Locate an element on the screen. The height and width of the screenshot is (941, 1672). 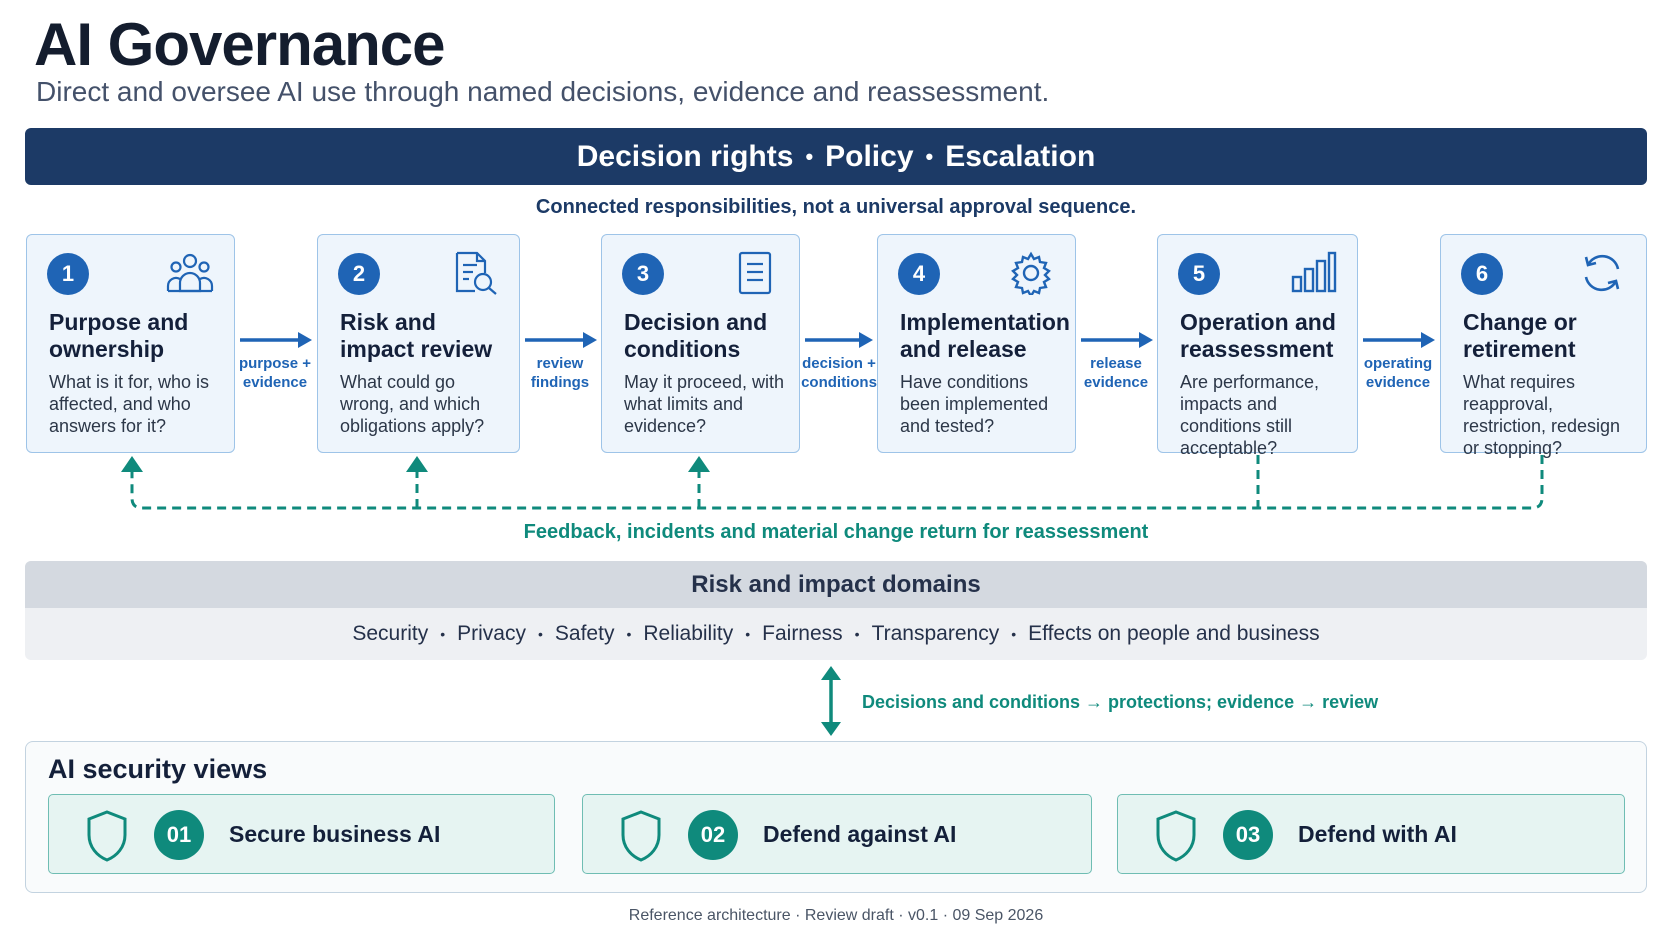
feedback-loop is located at coordinates (832, 482).